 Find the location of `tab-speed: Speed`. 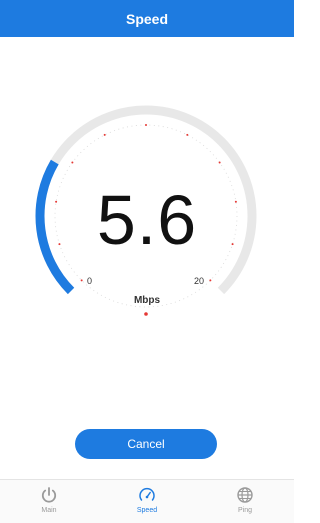

tab-speed: Speed is located at coordinates (147, 501).